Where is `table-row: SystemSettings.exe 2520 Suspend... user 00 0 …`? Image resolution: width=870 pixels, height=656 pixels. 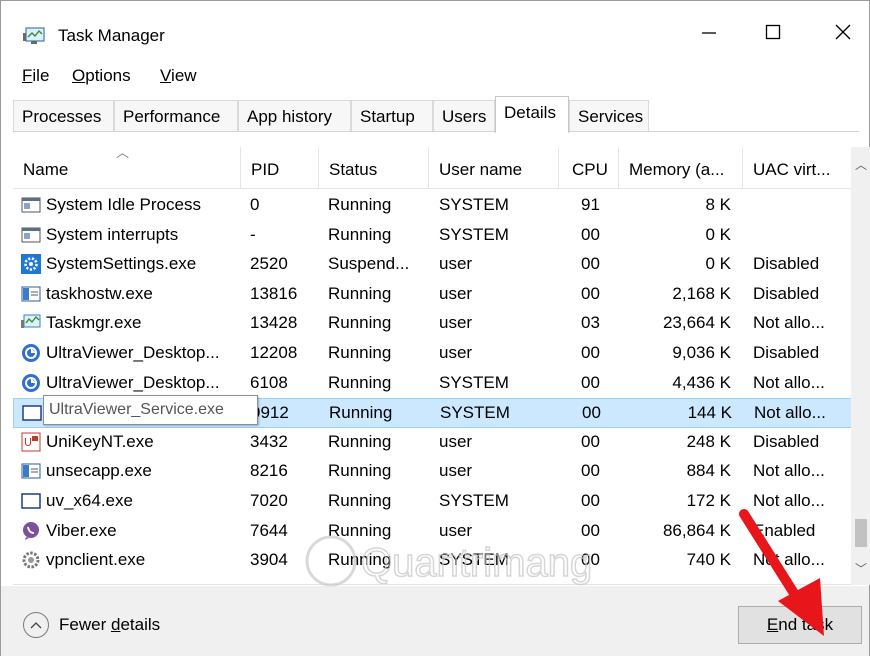 table-row: SystemSettings.exe 2520 Suspend... user 00 0 … is located at coordinates (436, 265).